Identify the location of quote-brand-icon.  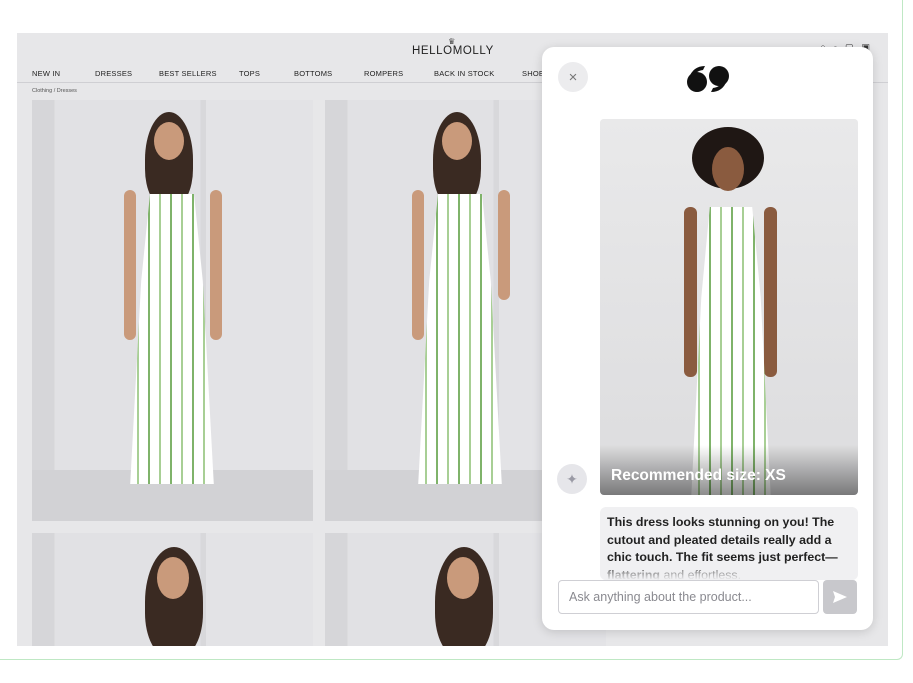
(708, 79).